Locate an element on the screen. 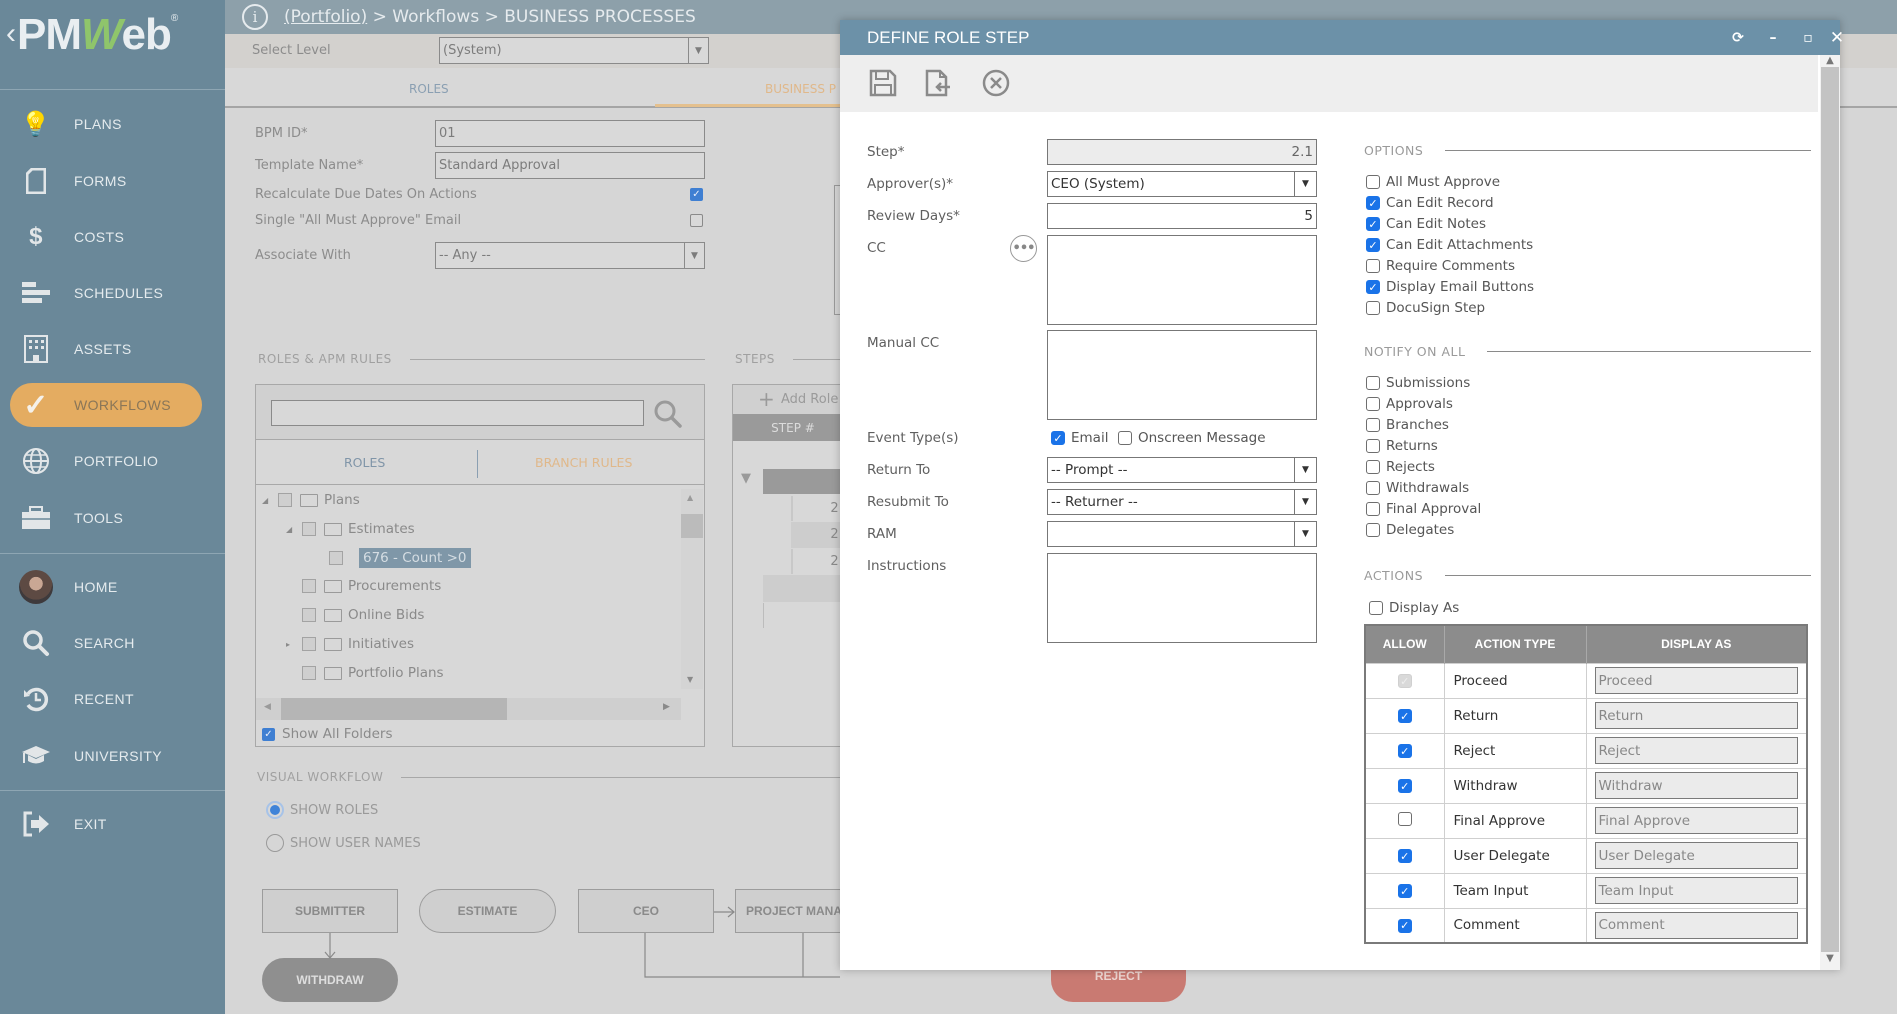 The image size is (1897, 1014). display-as-input: Comment is located at coordinates (1696, 925).